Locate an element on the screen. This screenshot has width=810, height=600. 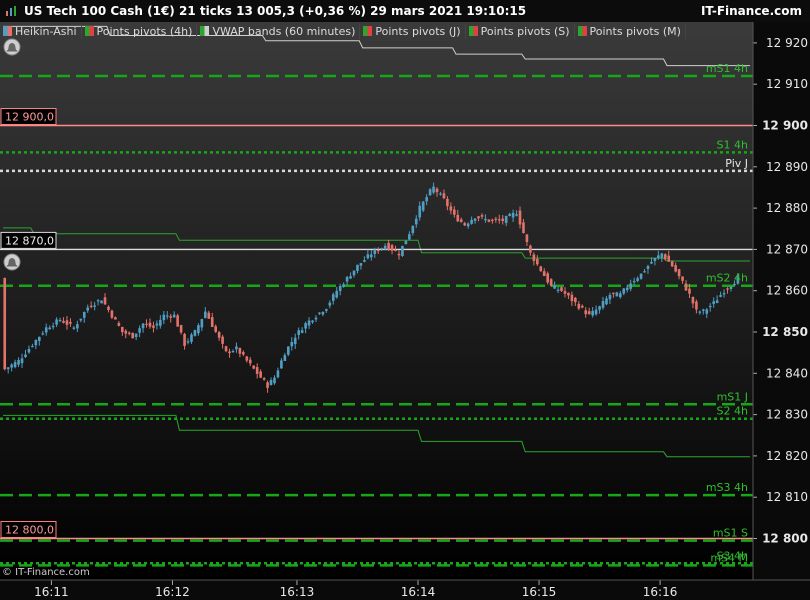
x-tick-label: 16:13 is located at coordinates (297, 592).